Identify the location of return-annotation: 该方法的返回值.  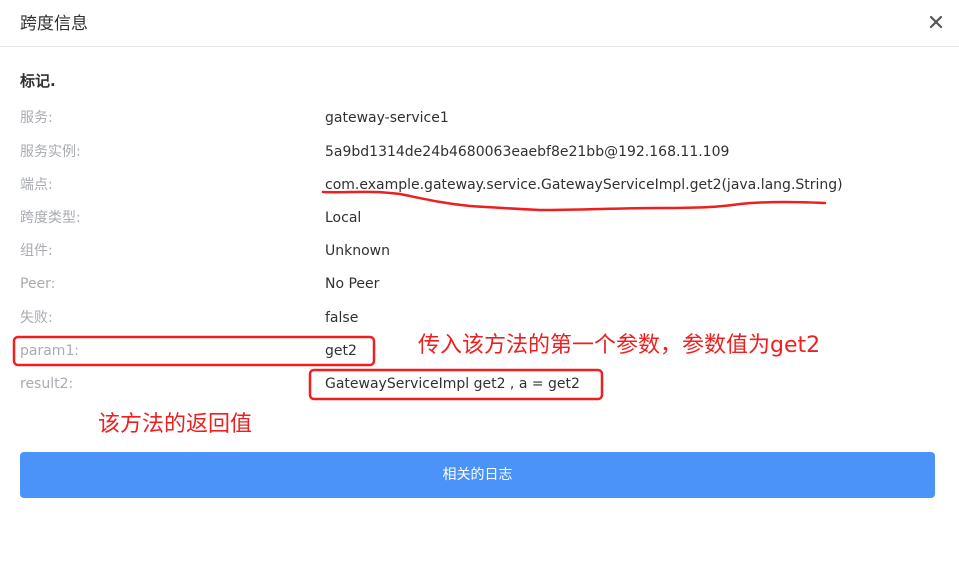
(175, 424).